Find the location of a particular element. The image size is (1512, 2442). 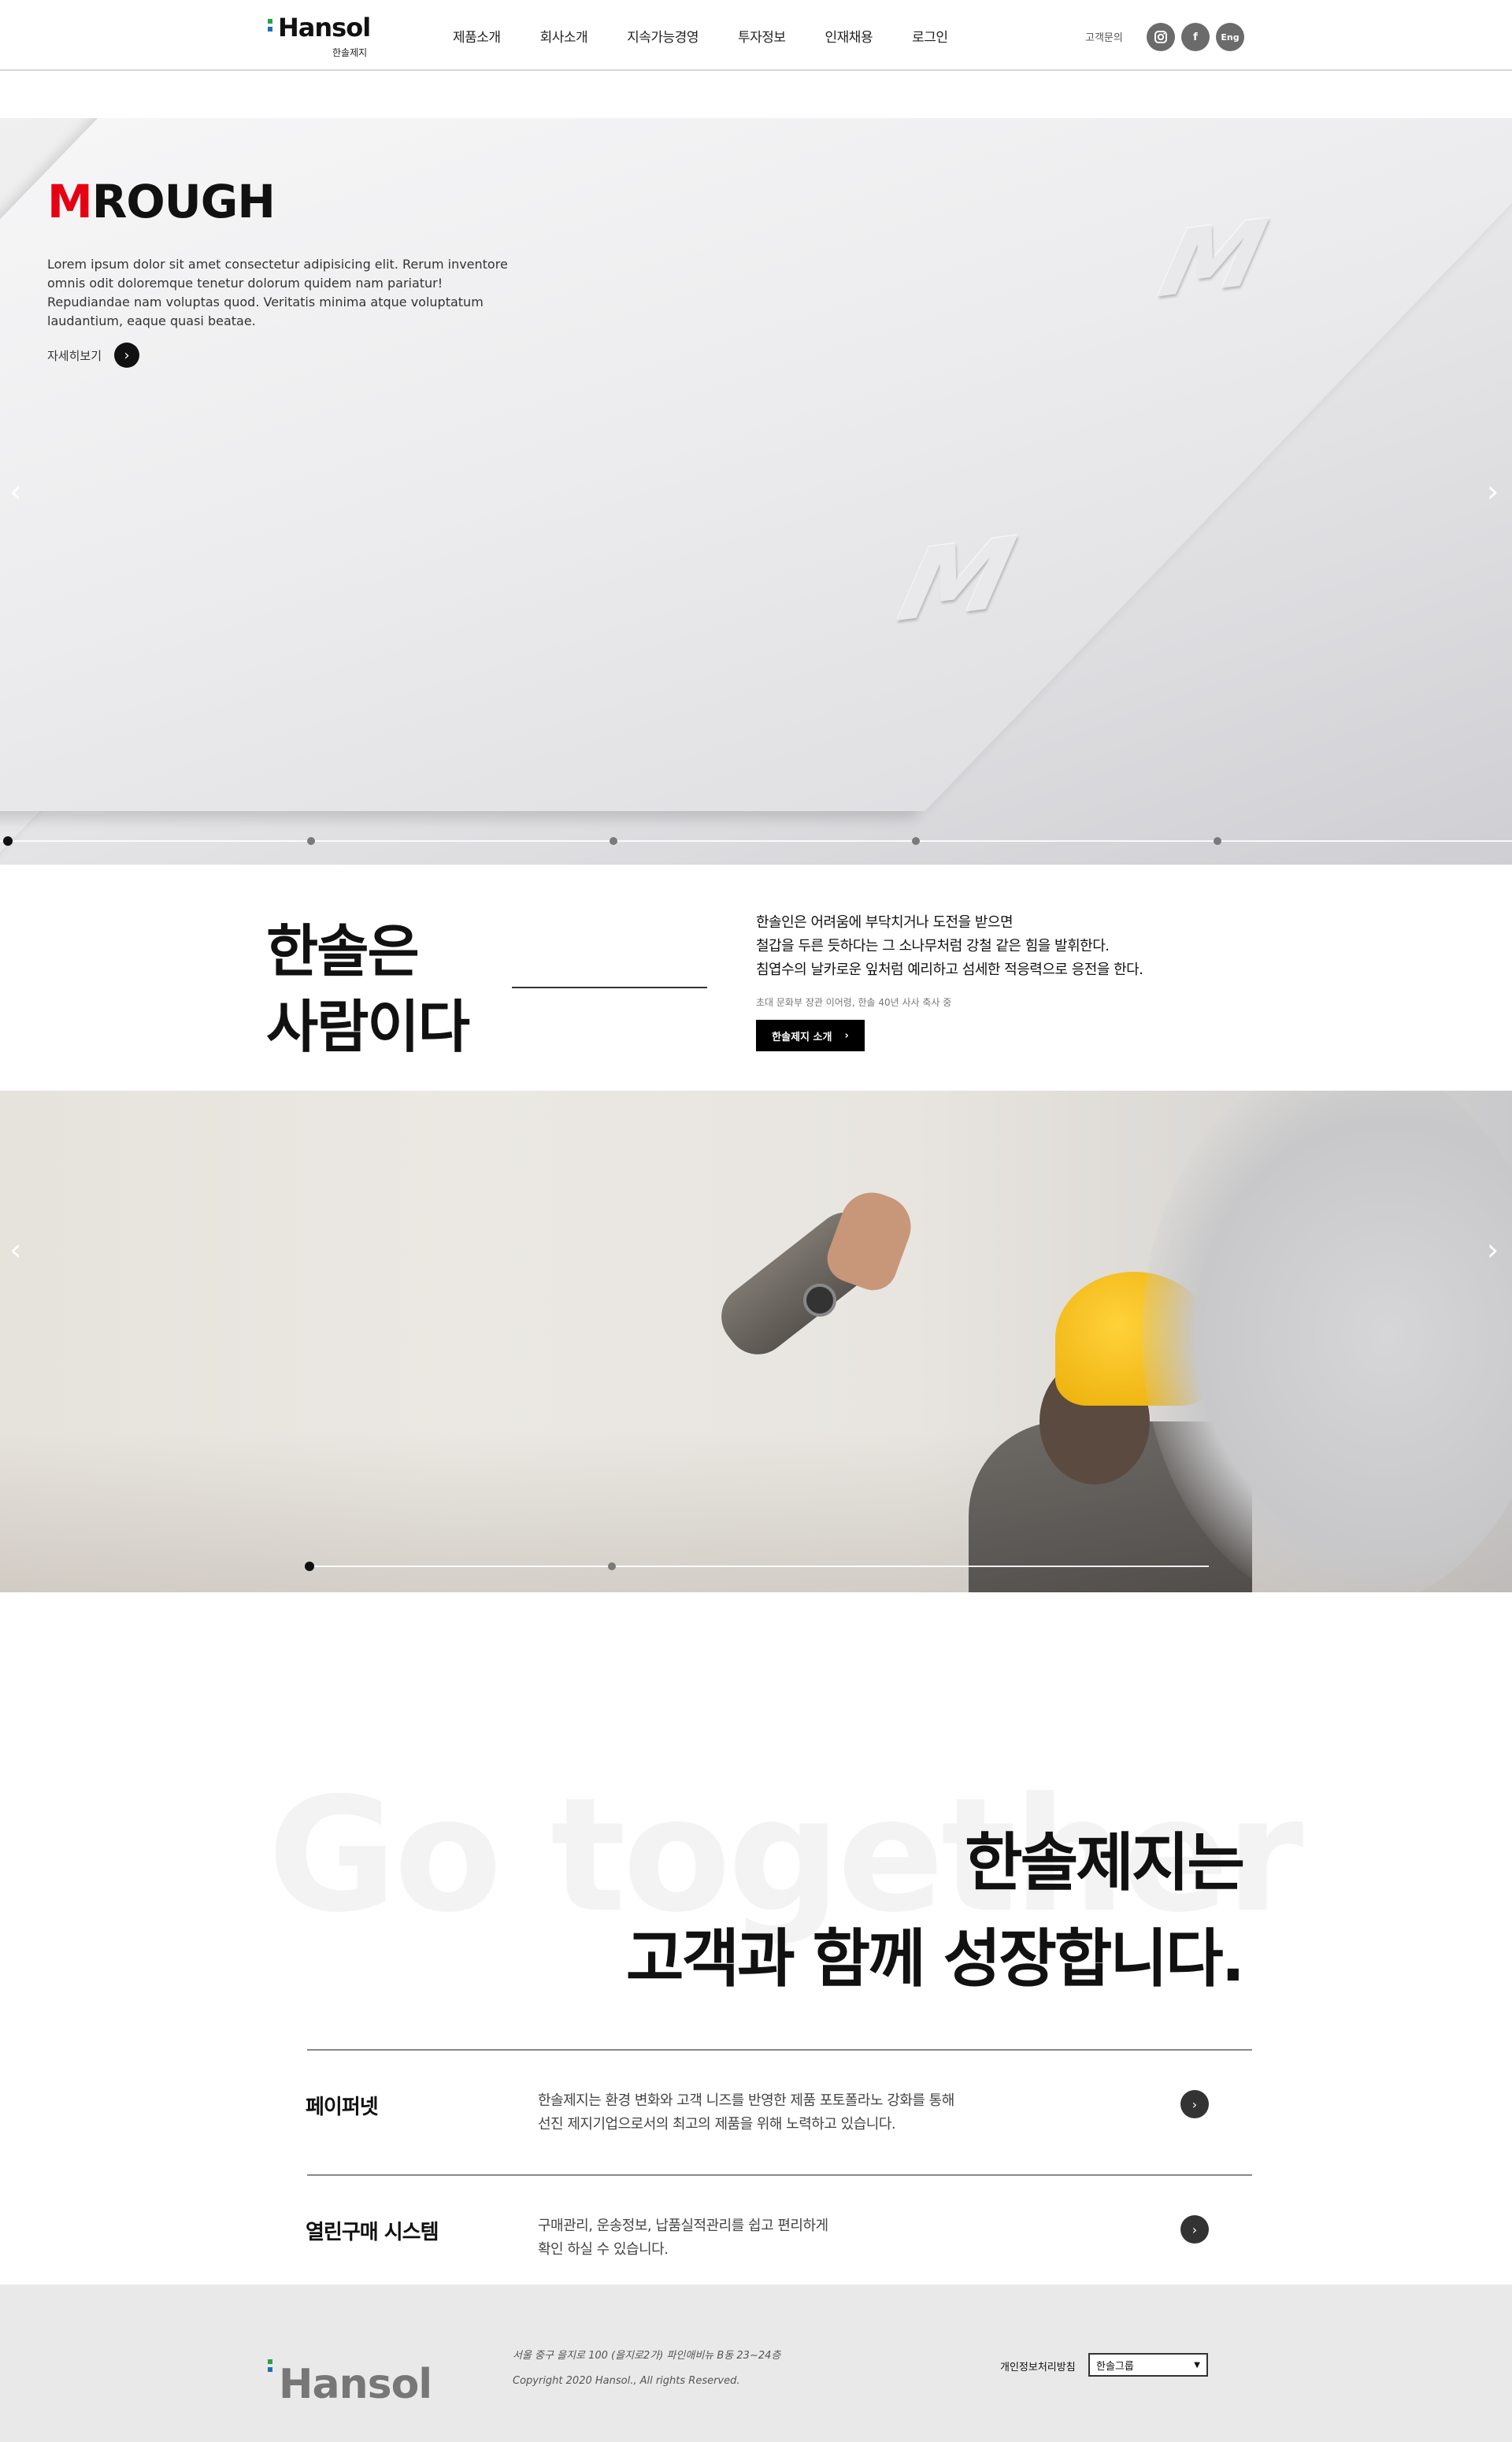

intro-quote-line3: 침엽수의 날카로운 잎처럼 예리하고 섬세한 적응력으로 응전을 한다. is located at coordinates (949, 970).